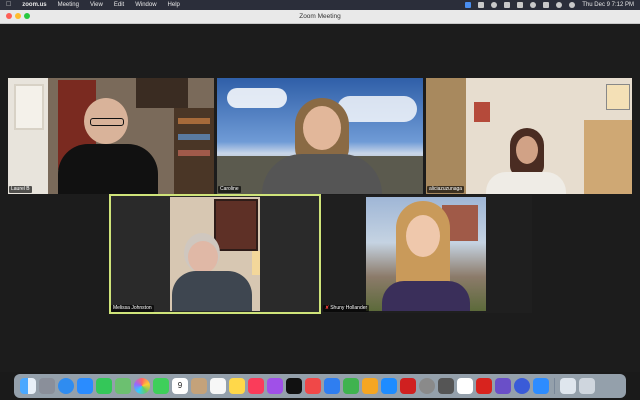 The width and height of the screenshot is (640, 400). Describe the element at coordinates (587, 386) in the screenshot. I see `trash-icon` at that location.